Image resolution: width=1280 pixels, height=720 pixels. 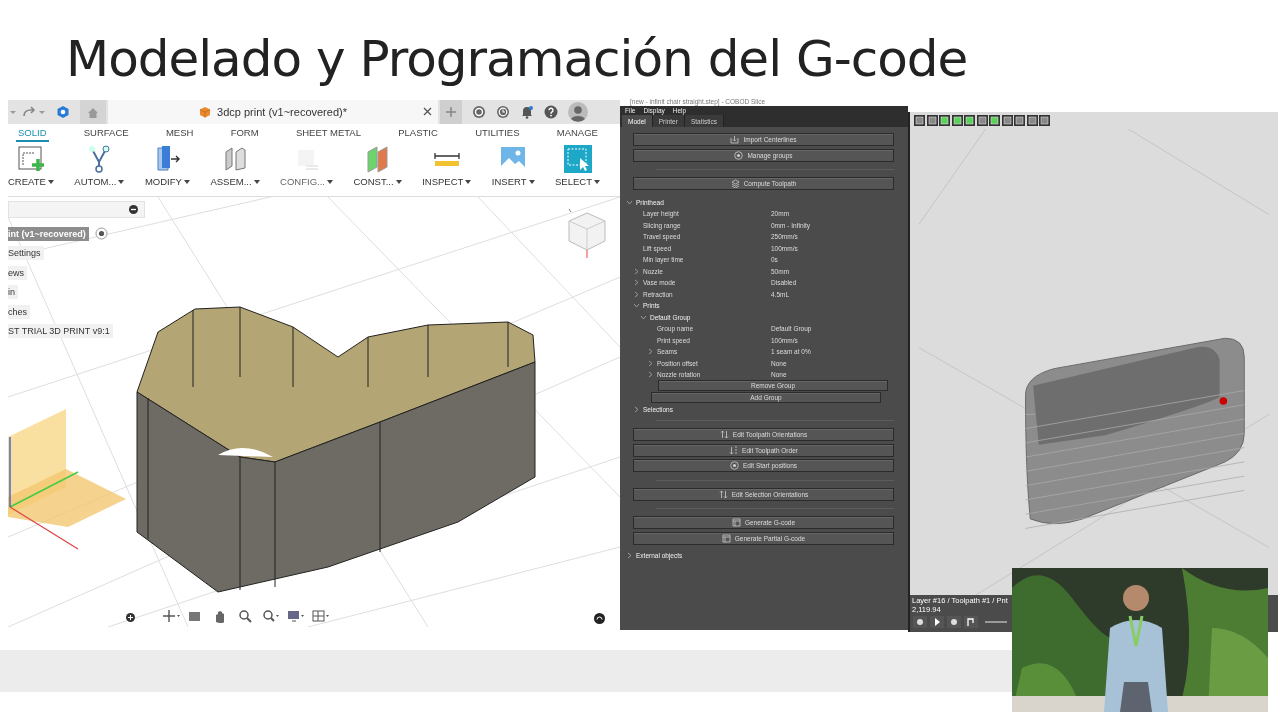 What do you see at coordinates (447, 170) in the screenshot?
I see `toolbar-button: INSPECT` at bounding box center [447, 170].